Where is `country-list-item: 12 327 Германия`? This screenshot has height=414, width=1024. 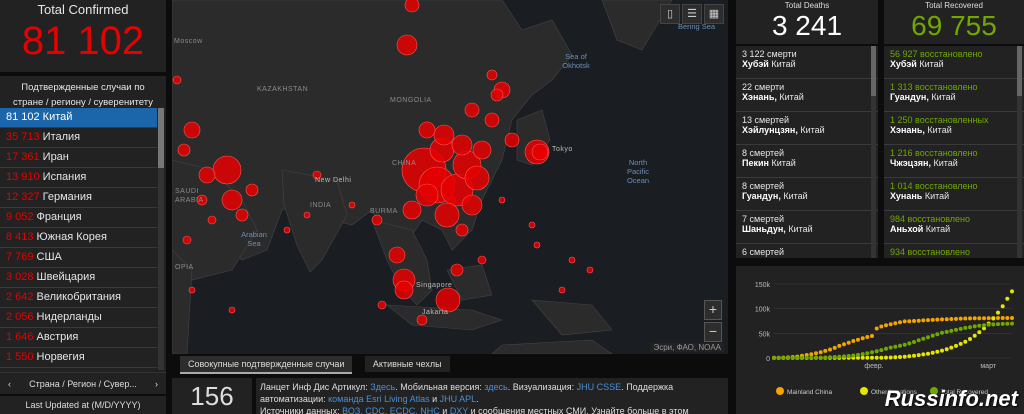
country-list-item: 12 327 Германия is located at coordinates (78, 198).